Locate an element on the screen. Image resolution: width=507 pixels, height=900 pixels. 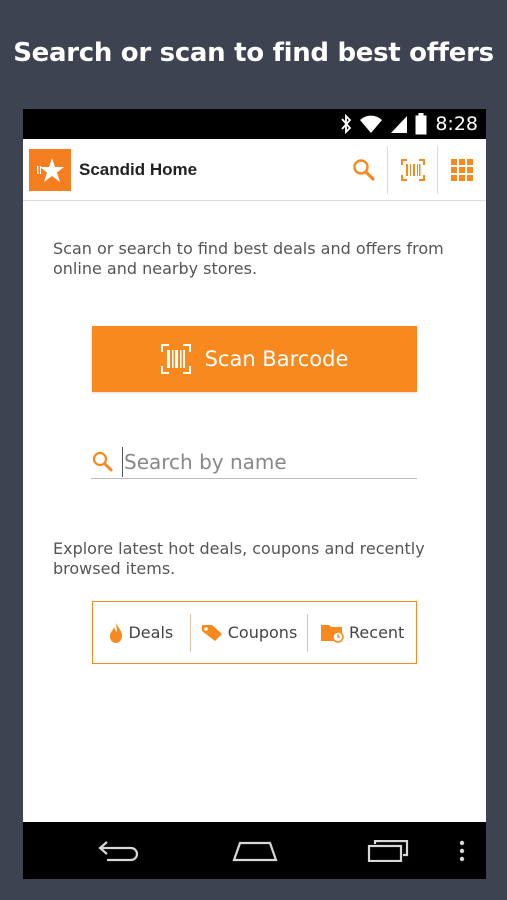
recent-button: Recent is located at coordinates (362, 632).